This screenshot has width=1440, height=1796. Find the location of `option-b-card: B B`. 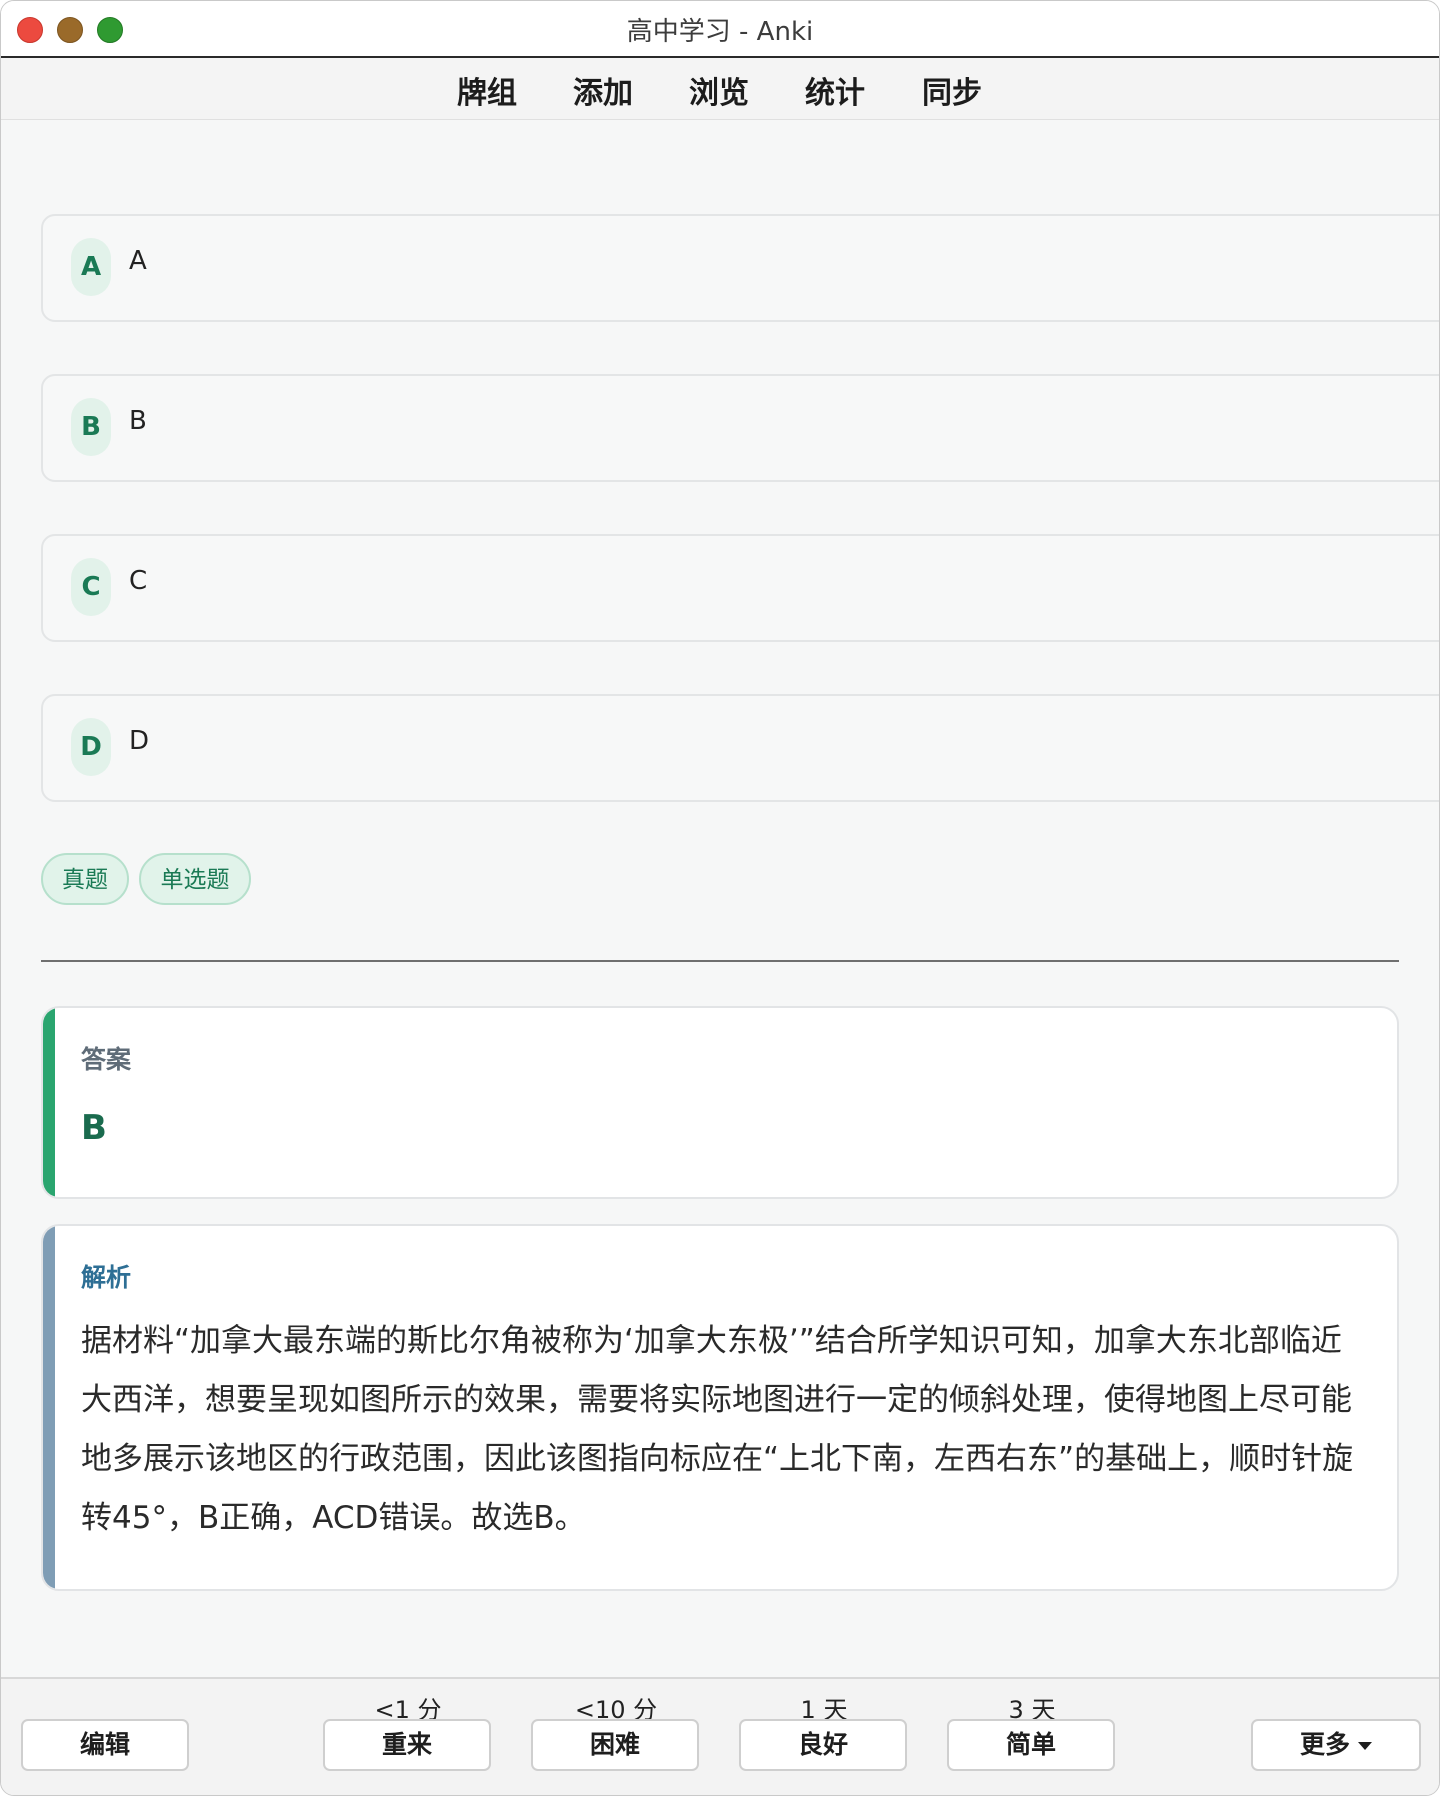

option-b-card: B B is located at coordinates (740, 428).